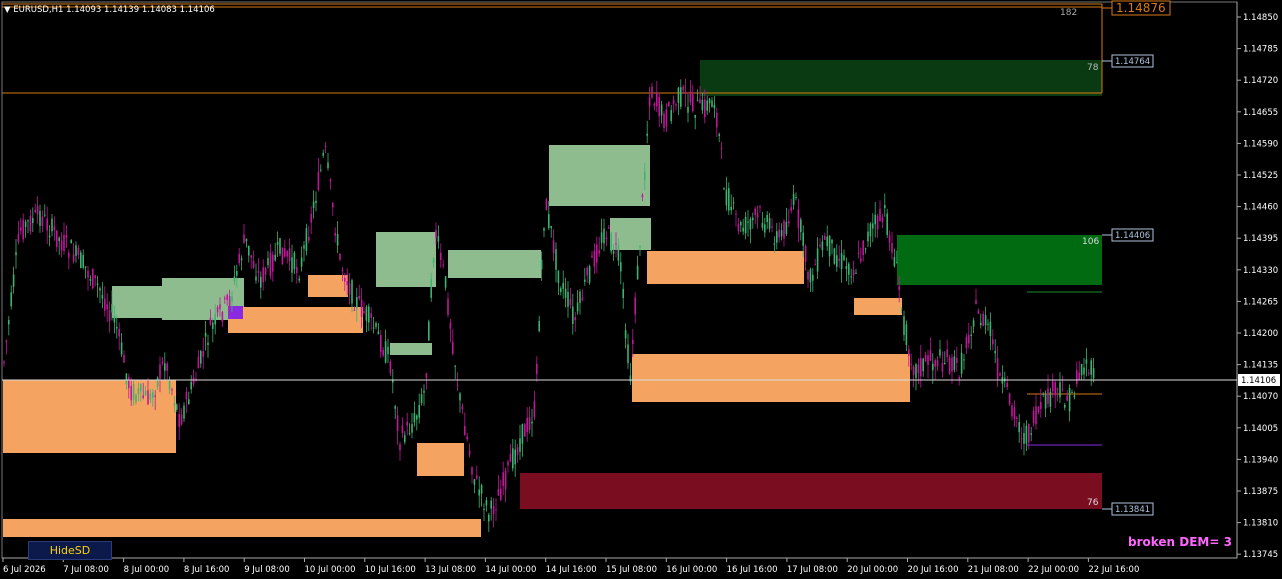  I want to click on broken-dem-status: broken DEM= 3, so click(1180, 542).